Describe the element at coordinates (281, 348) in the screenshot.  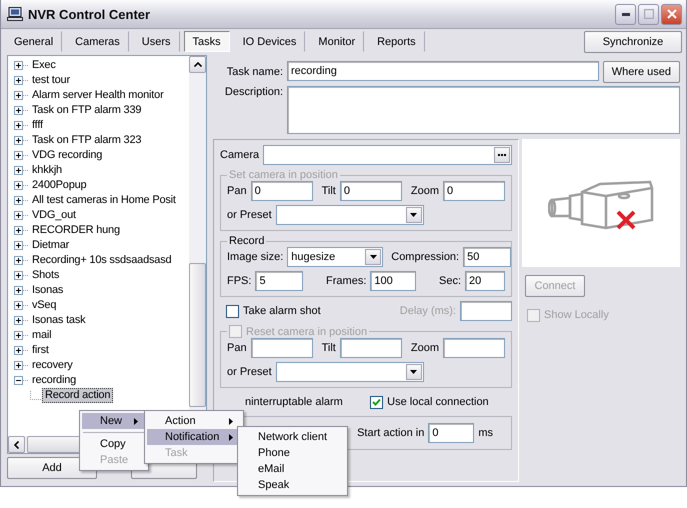
I see `pan-field` at that location.